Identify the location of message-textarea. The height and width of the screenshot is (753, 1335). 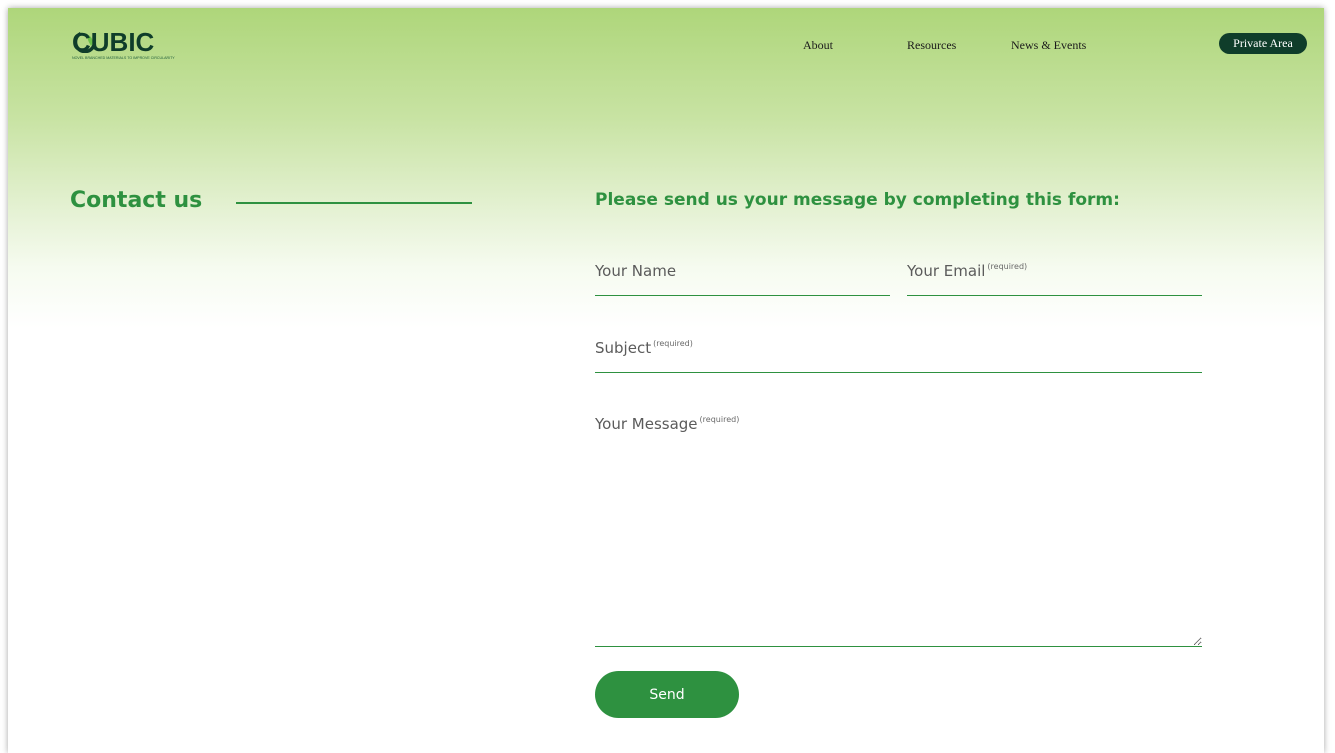
(898, 528).